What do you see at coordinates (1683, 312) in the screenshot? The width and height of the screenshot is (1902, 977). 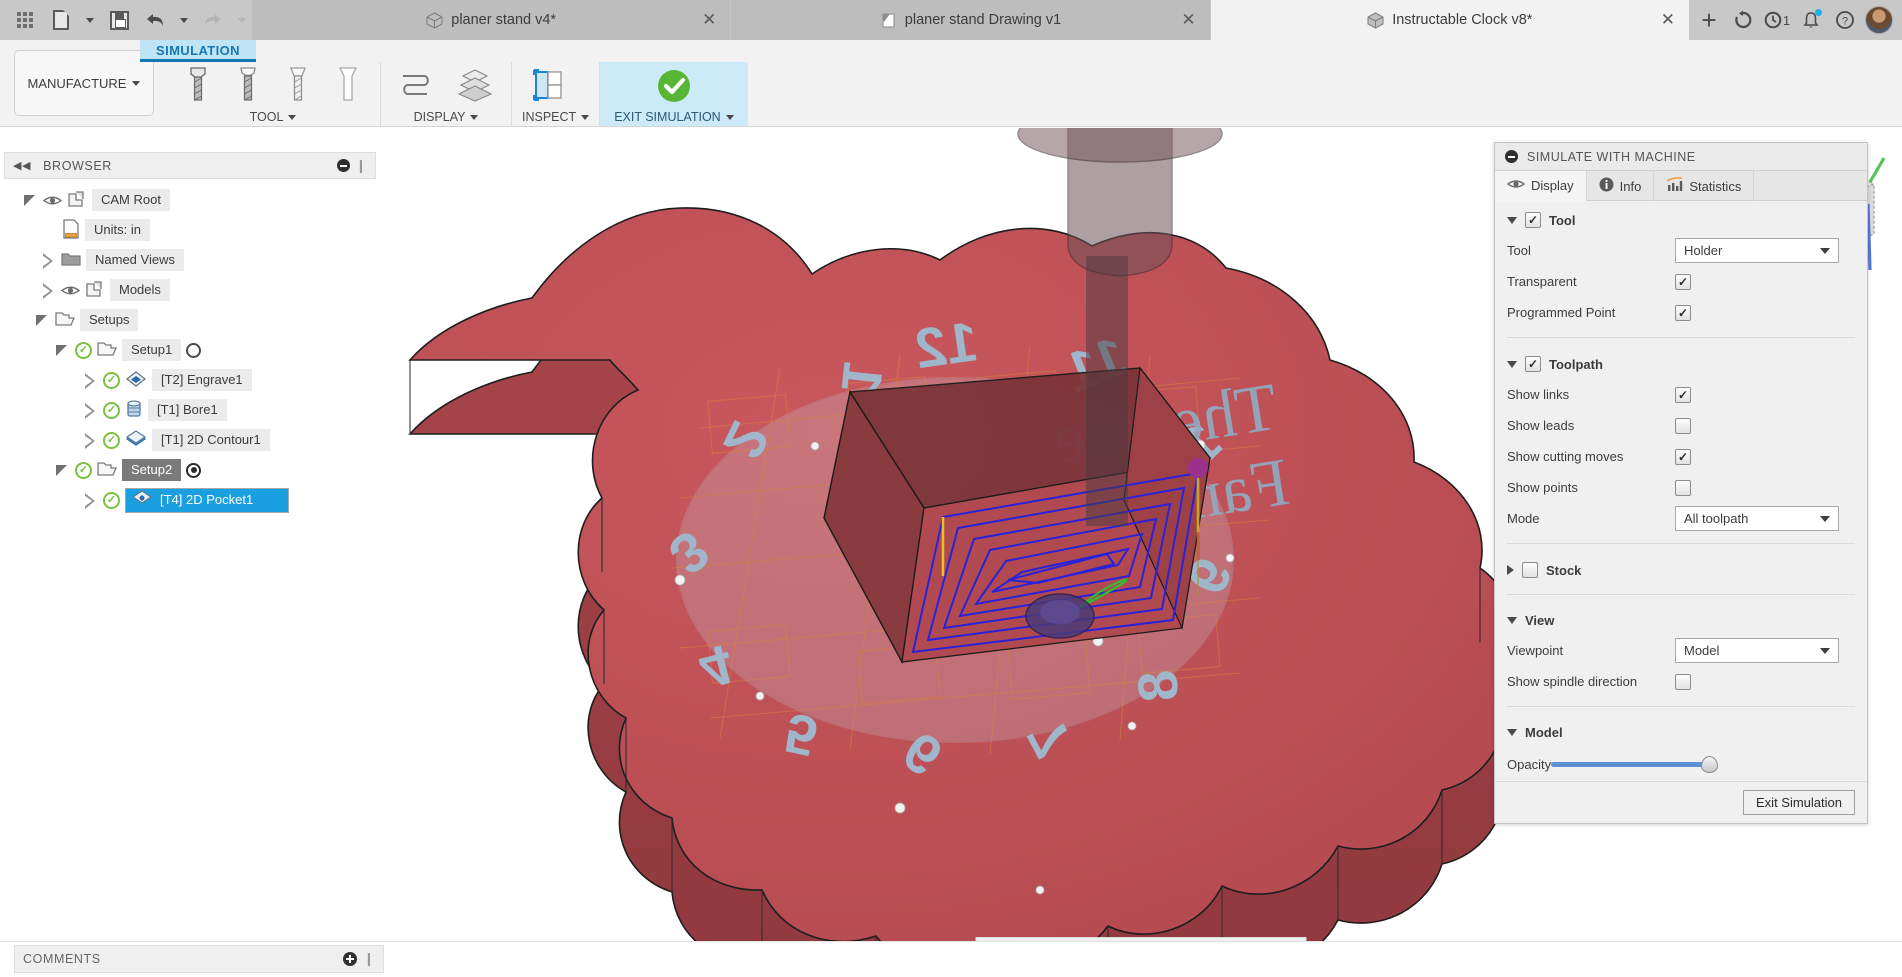 I see `programmed-point-checkbox` at bounding box center [1683, 312].